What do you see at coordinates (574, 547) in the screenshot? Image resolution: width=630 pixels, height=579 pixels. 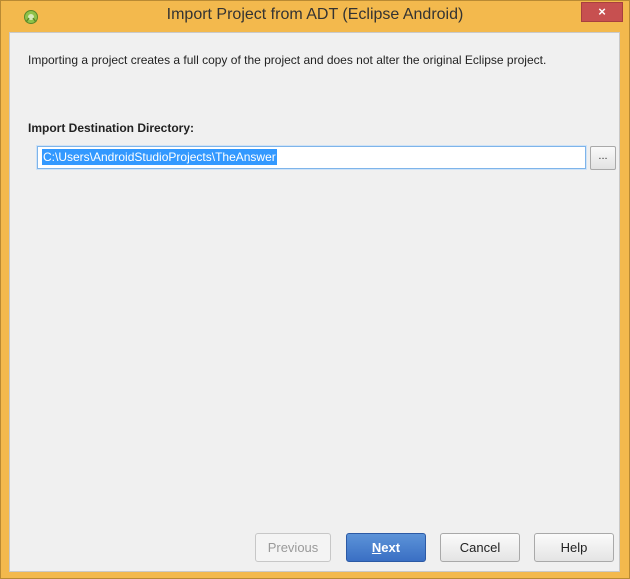 I see `help-button: Help` at bounding box center [574, 547].